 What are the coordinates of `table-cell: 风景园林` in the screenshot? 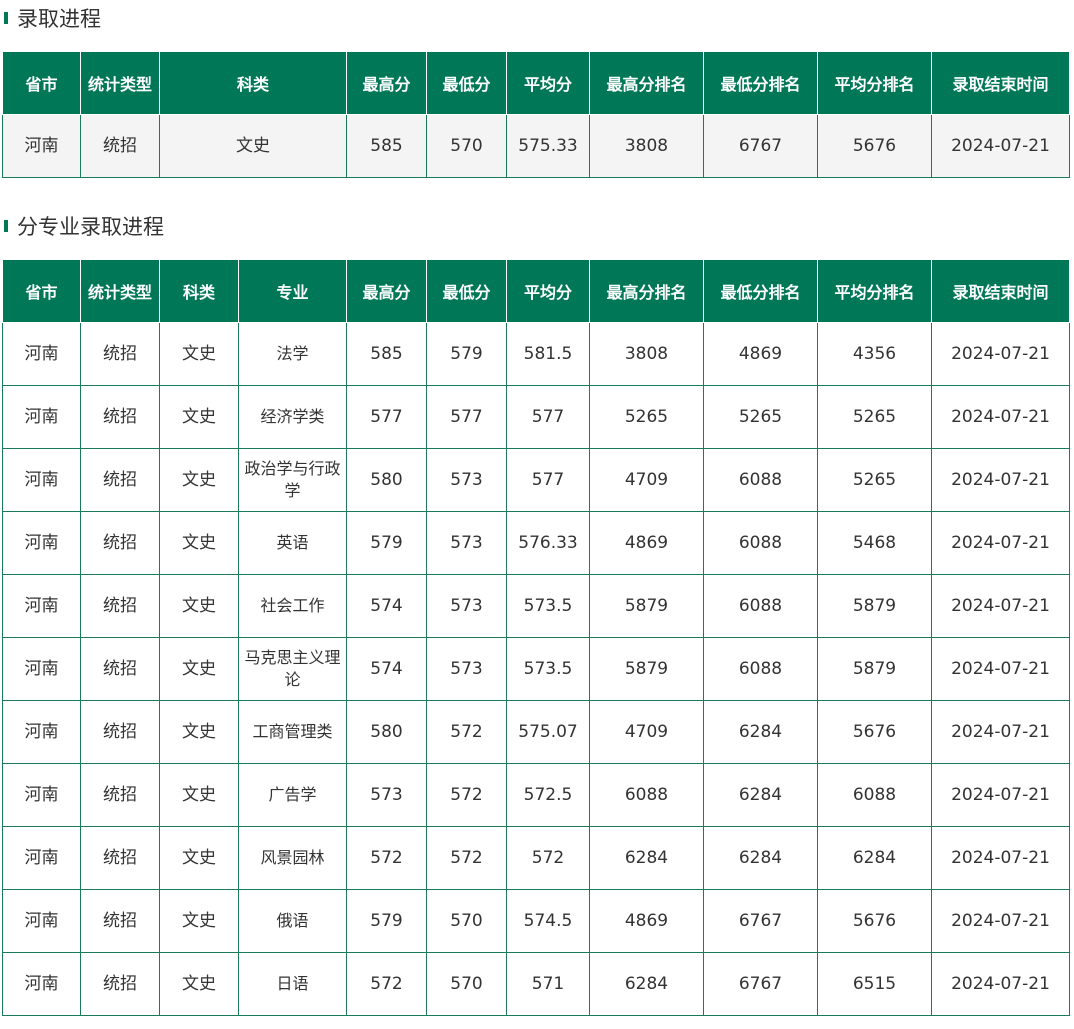 It's located at (292, 858).